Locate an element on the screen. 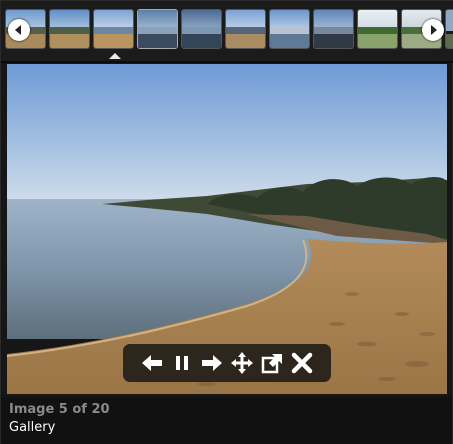 This screenshot has height=444, width=453. popout-icon is located at coordinates (271, 364).